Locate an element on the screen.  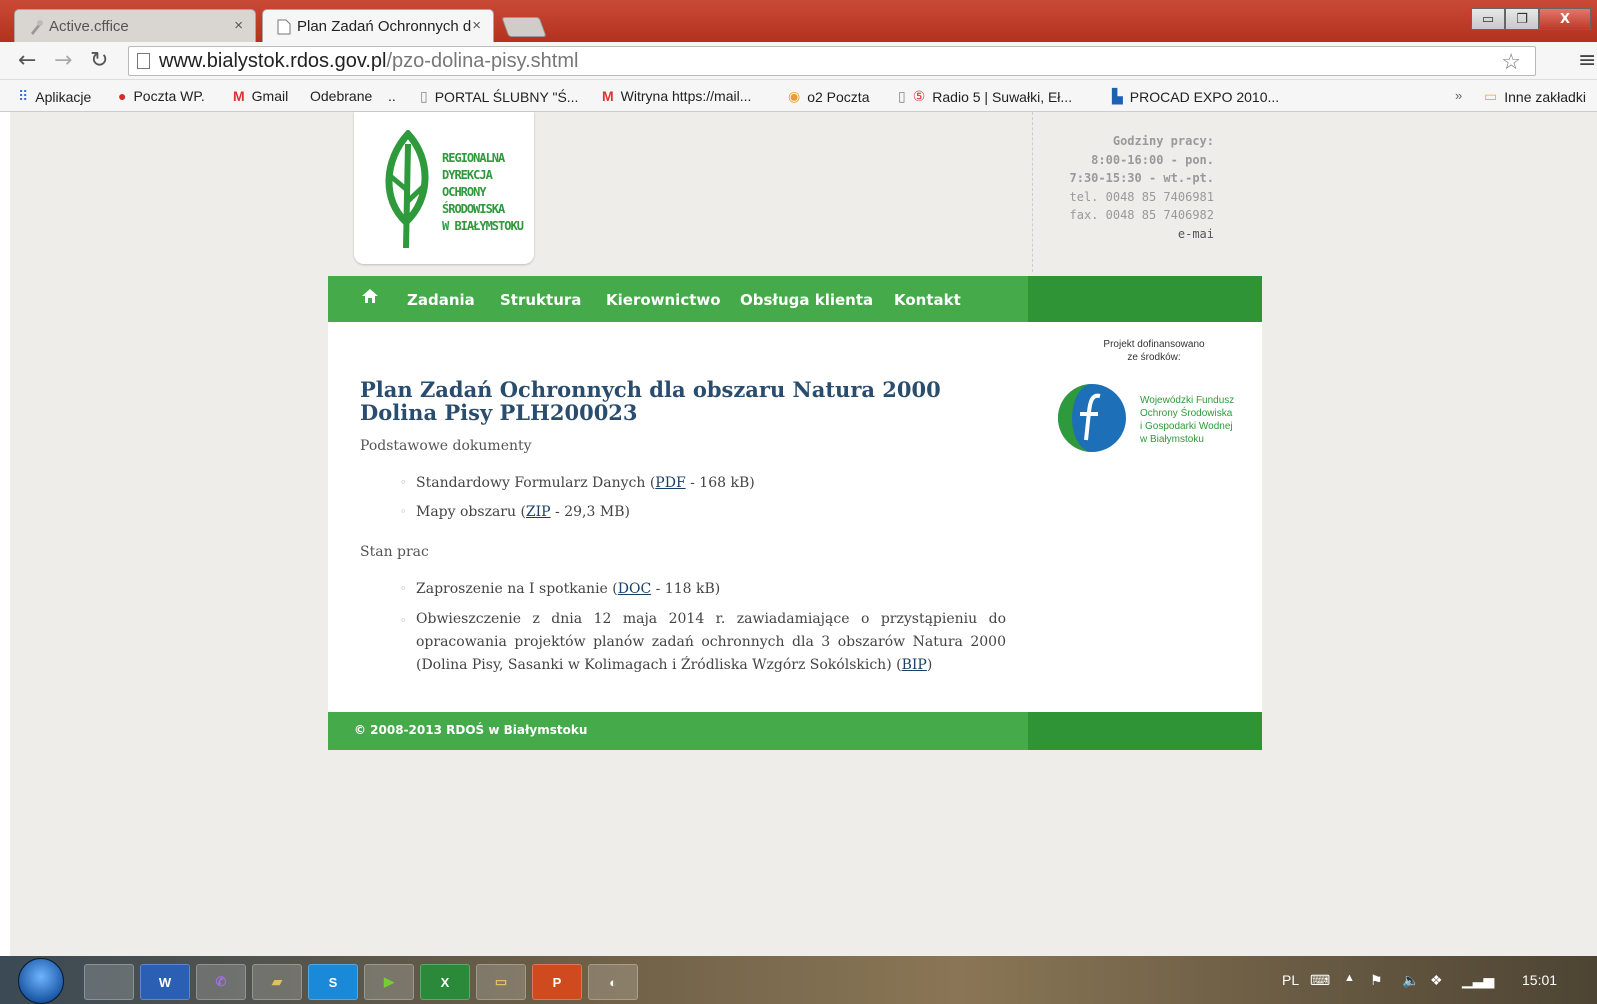
phone-number: tel. 0048 85 7406981 is located at coordinates (1142, 196).